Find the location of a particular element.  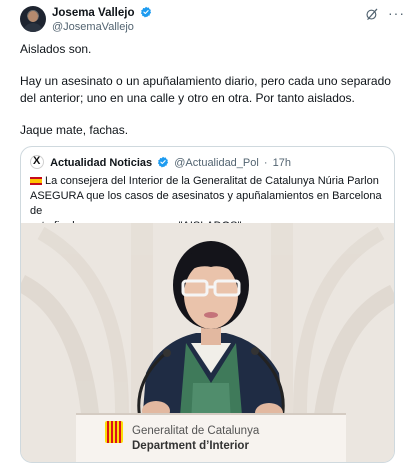

quoted-author-handle: @Actualidad_Pol is located at coordinates (216, 163).